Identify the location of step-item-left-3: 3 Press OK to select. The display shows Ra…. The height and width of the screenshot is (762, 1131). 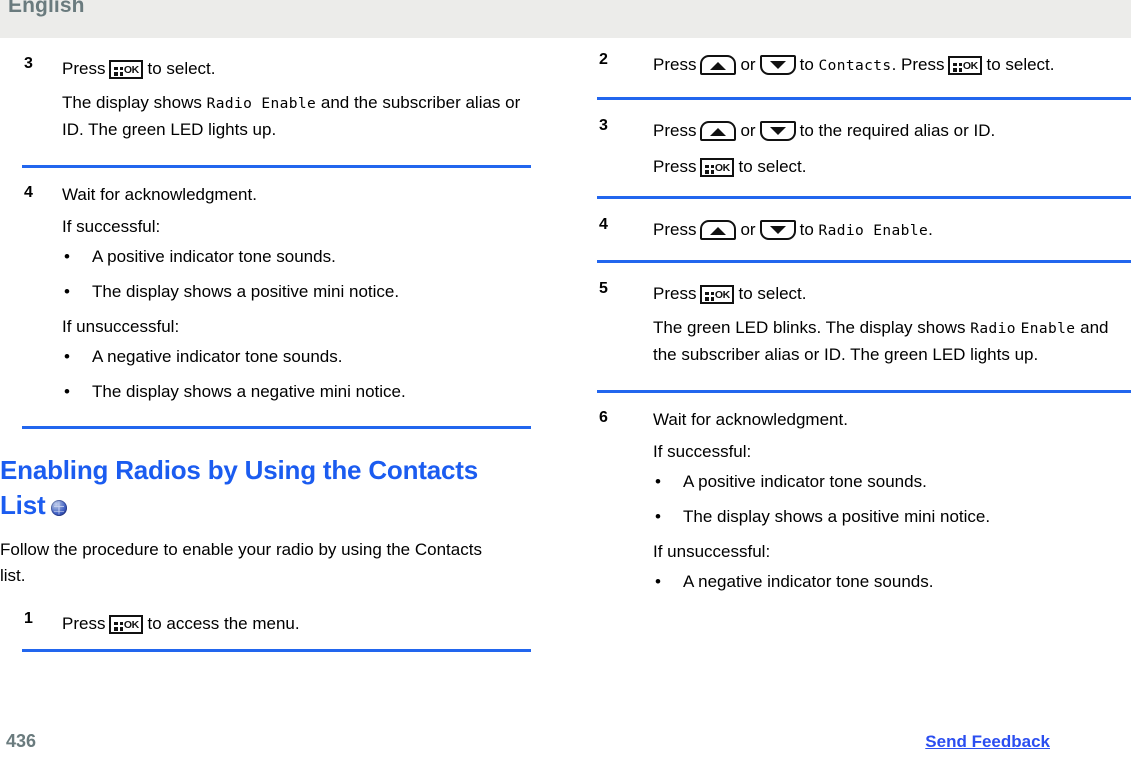
(270, 98).